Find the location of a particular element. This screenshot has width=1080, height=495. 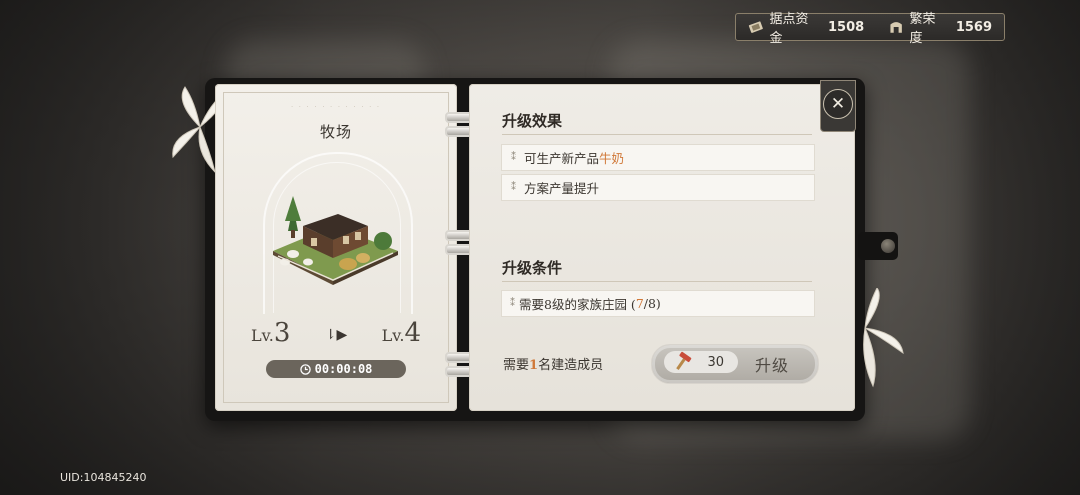

effect-highlight: 牛奶 is located at coordinates (612, 158).